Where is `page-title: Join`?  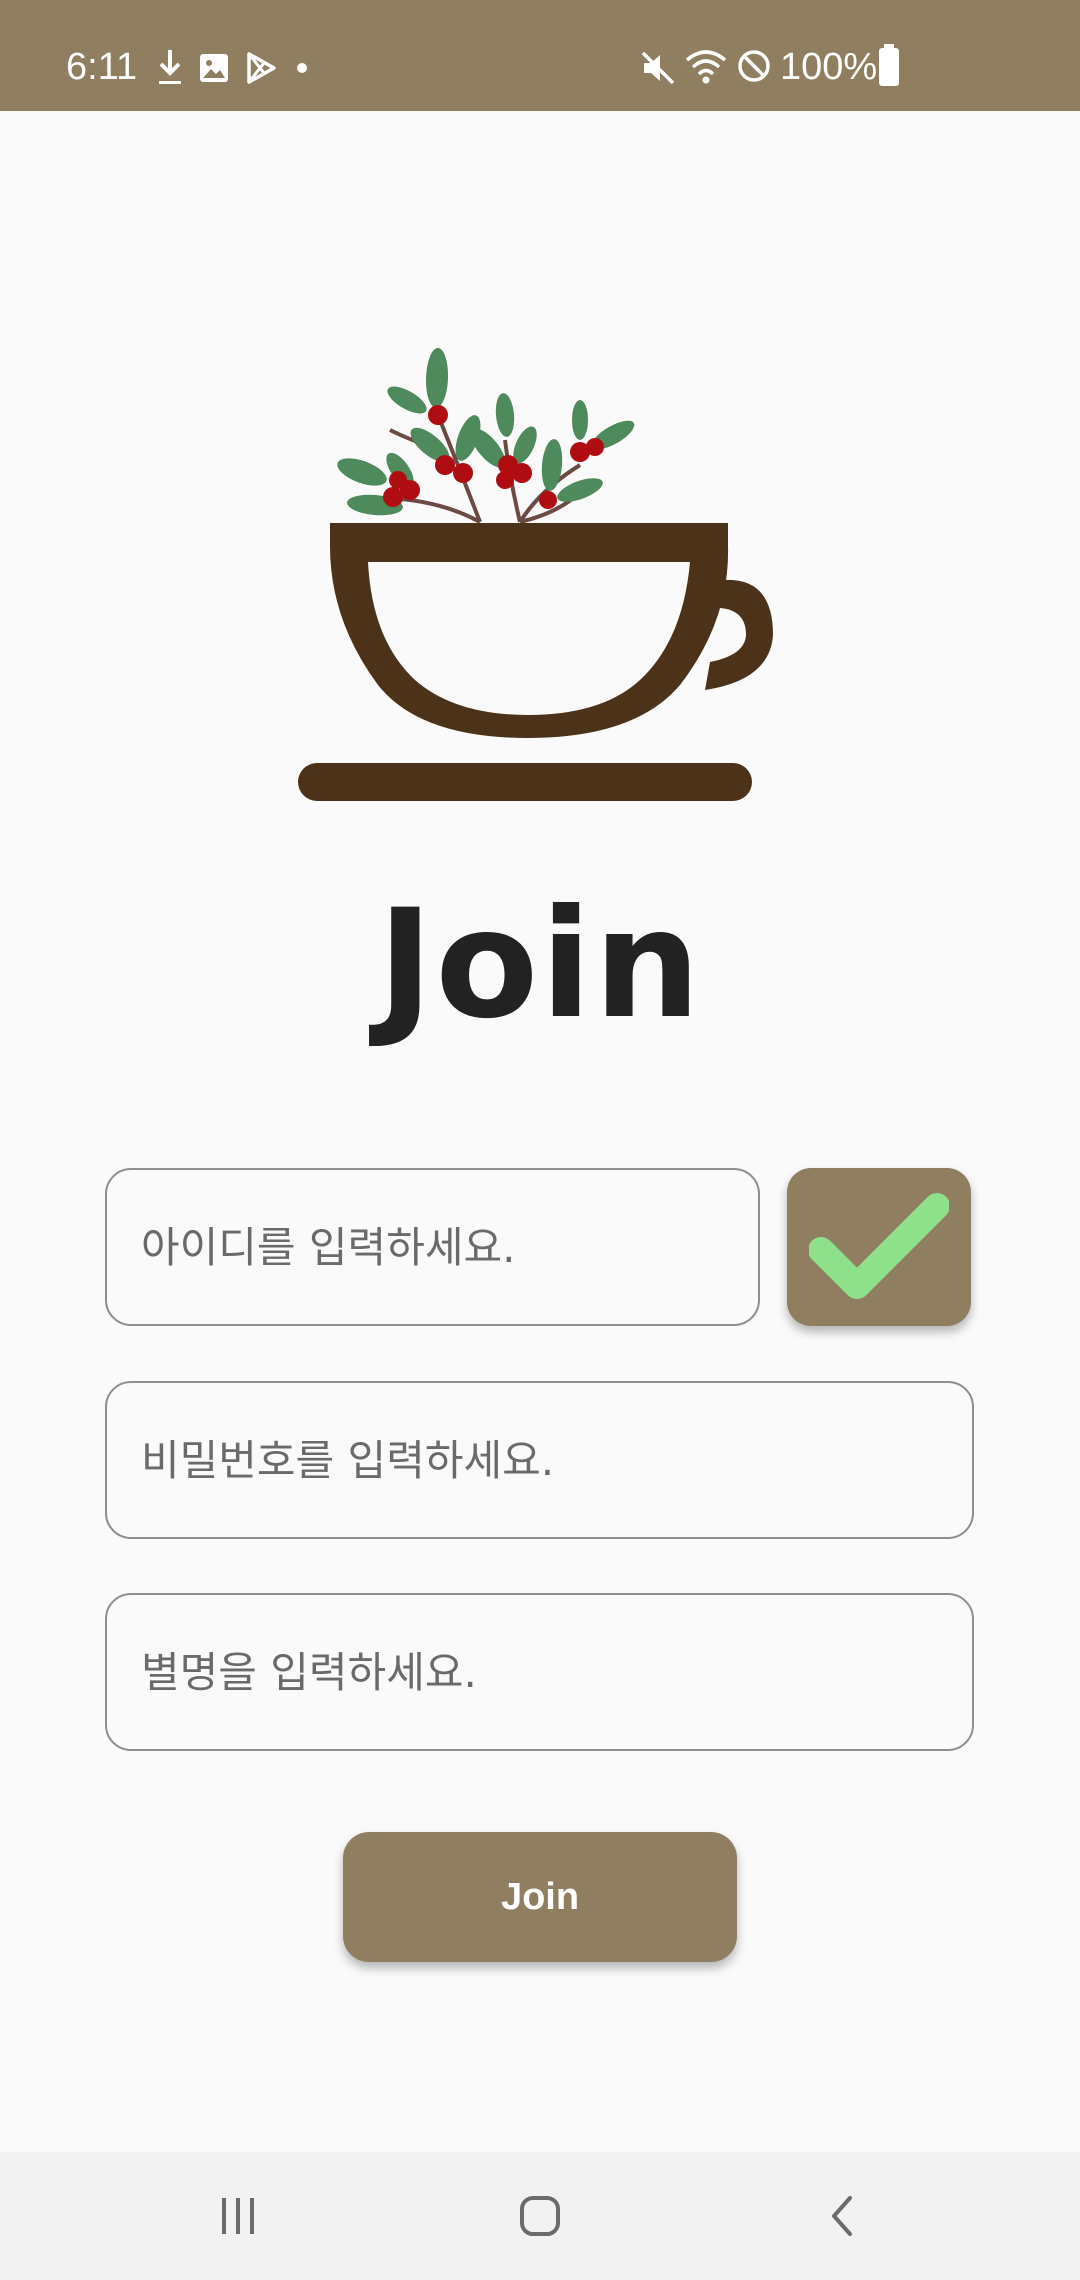
page-title: Join is located at coordinates (540, 965).